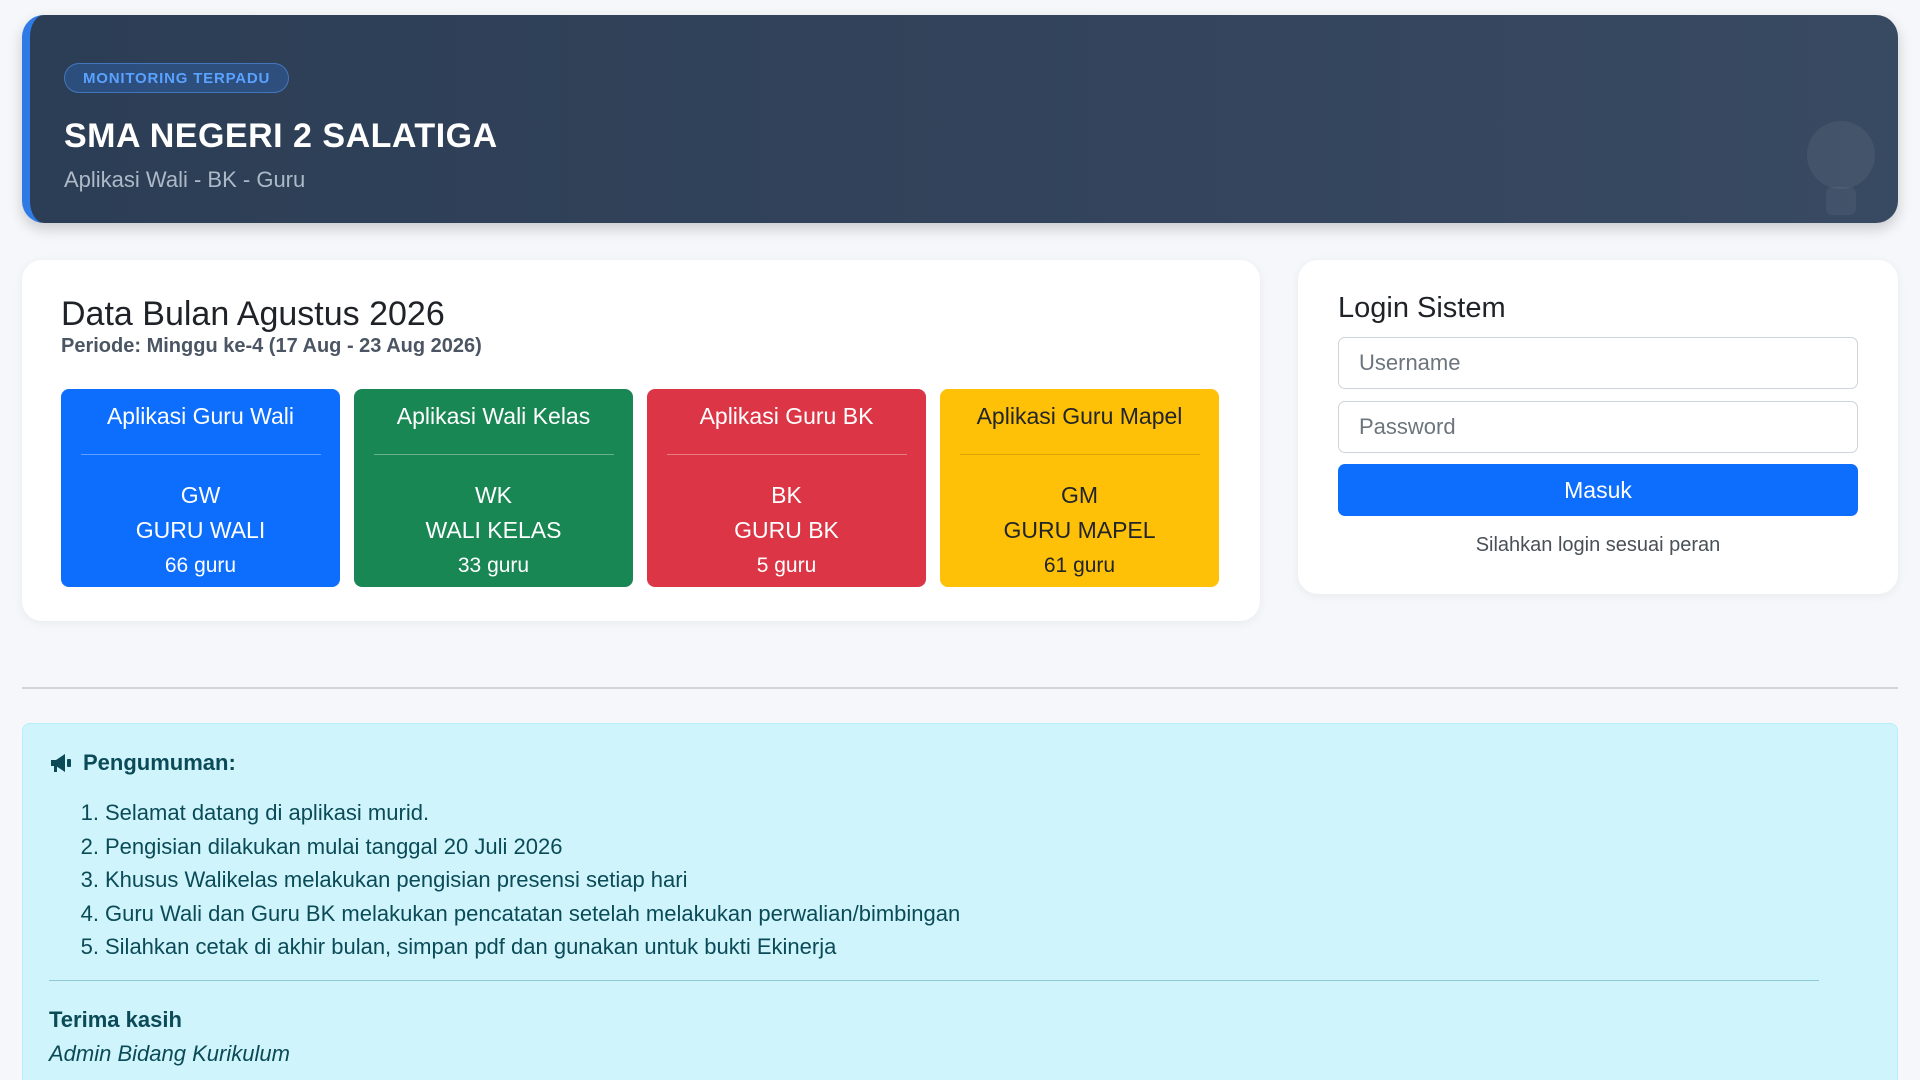  What do you see at coordinates (493, 495) in the screenshot?
I see `tile-code: WK` at bounding box center [493, 495].